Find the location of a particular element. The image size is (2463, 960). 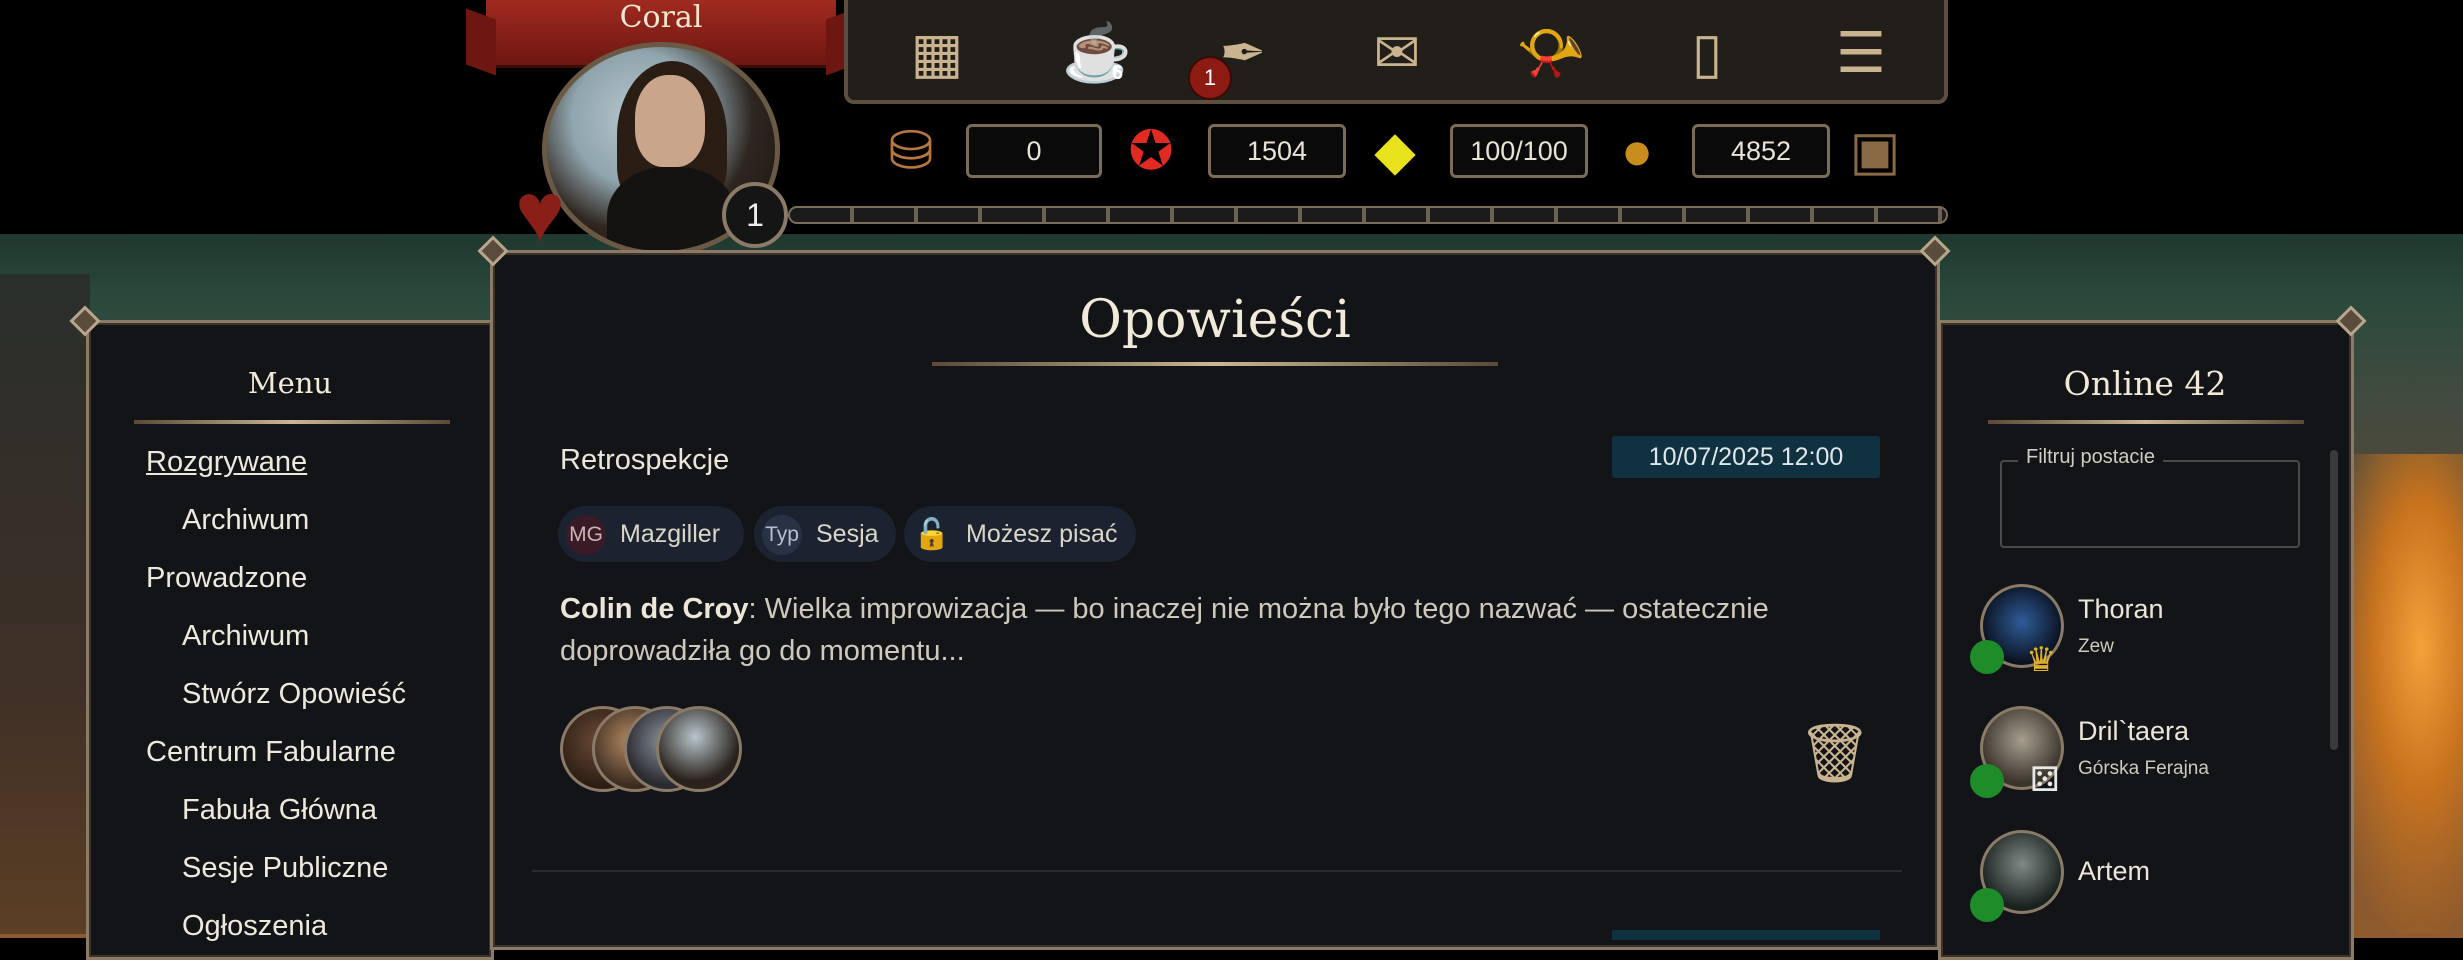

online-user-name: Dril`taera is located at coordinates (2133, 731).